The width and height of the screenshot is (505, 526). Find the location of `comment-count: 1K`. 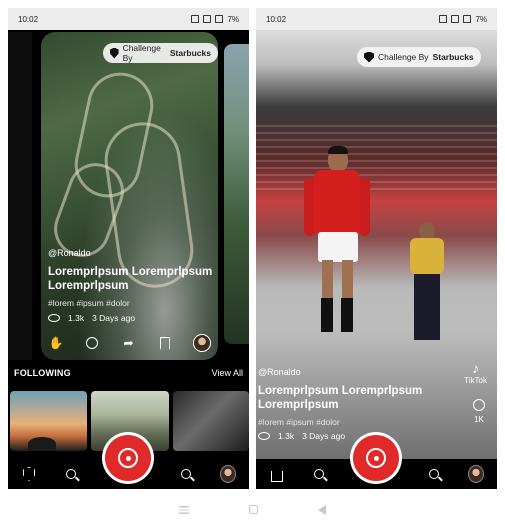

comment-count: 1K is located at coordinates (479, 419).